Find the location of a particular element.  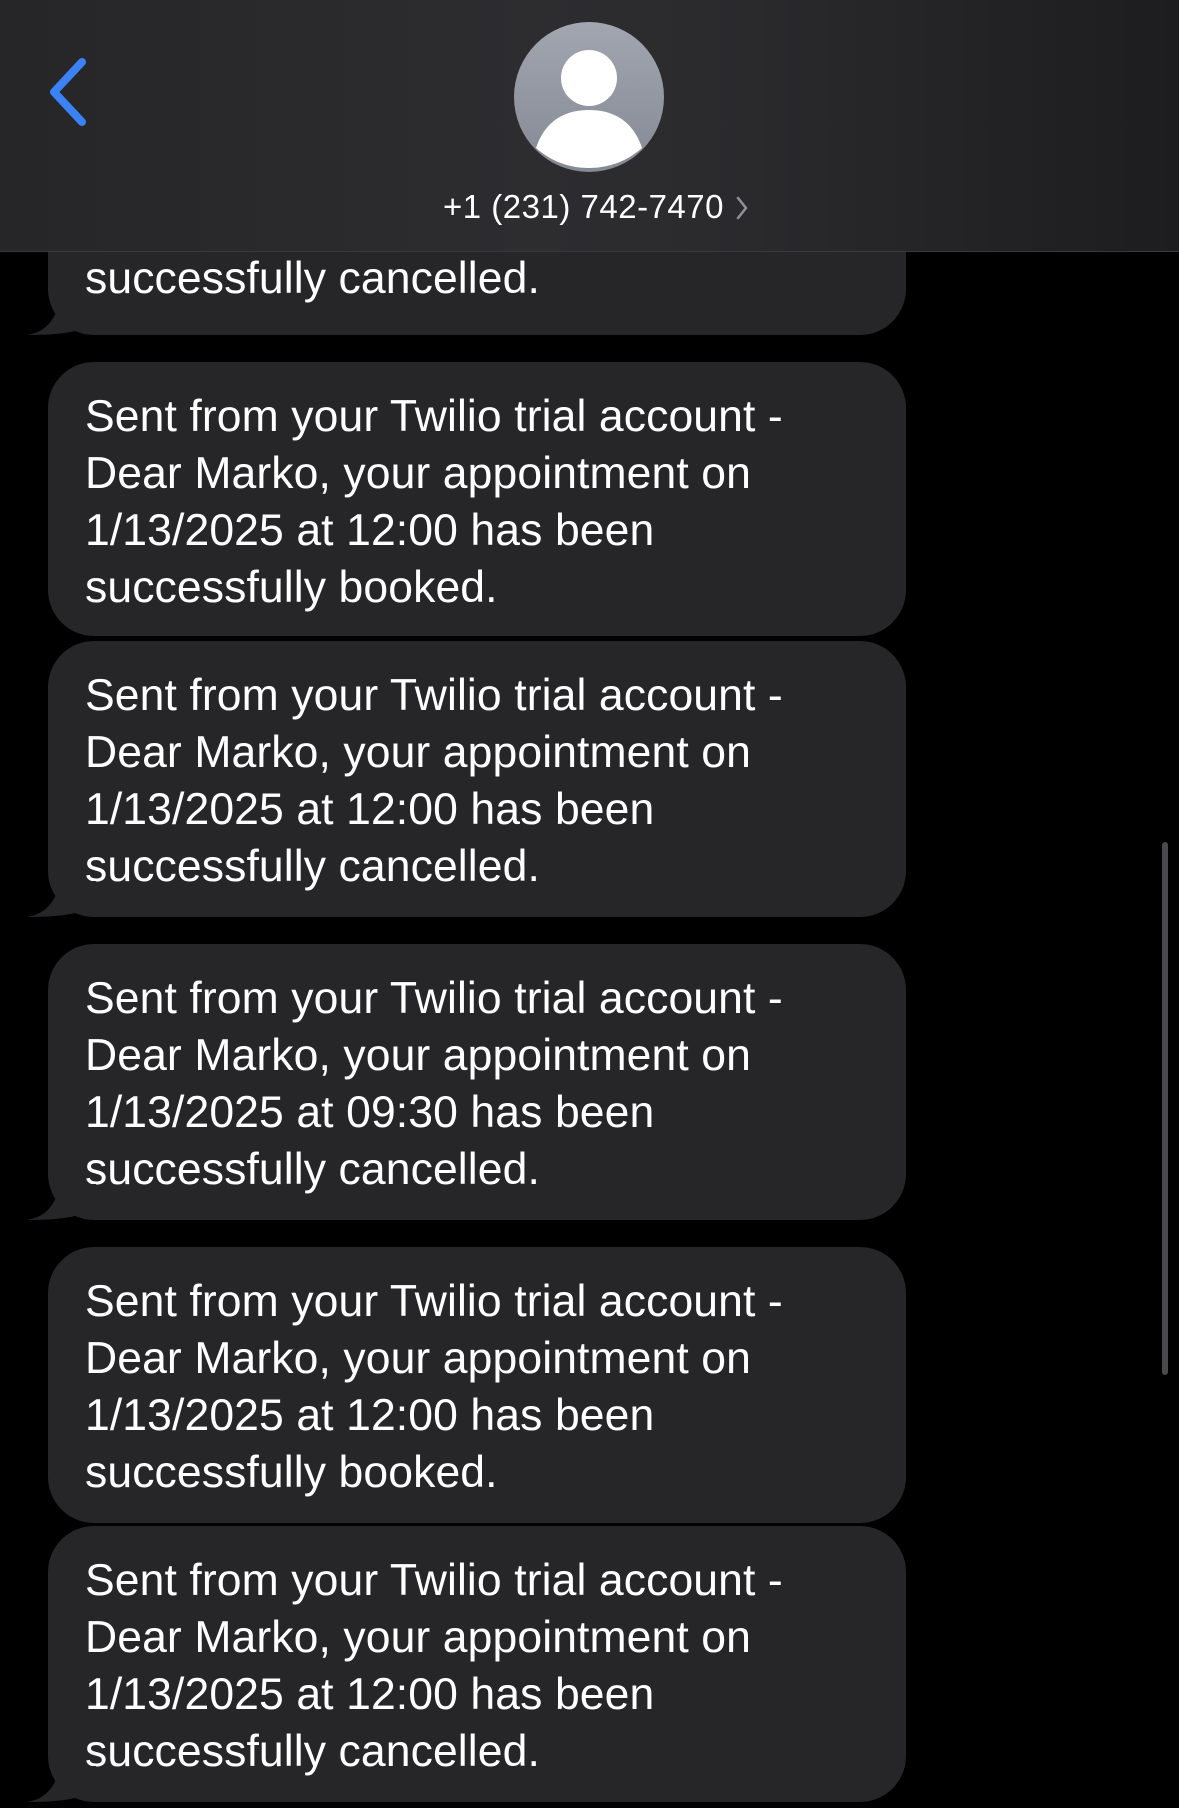

chevron-right-icon is located at coordinates (742, 208).